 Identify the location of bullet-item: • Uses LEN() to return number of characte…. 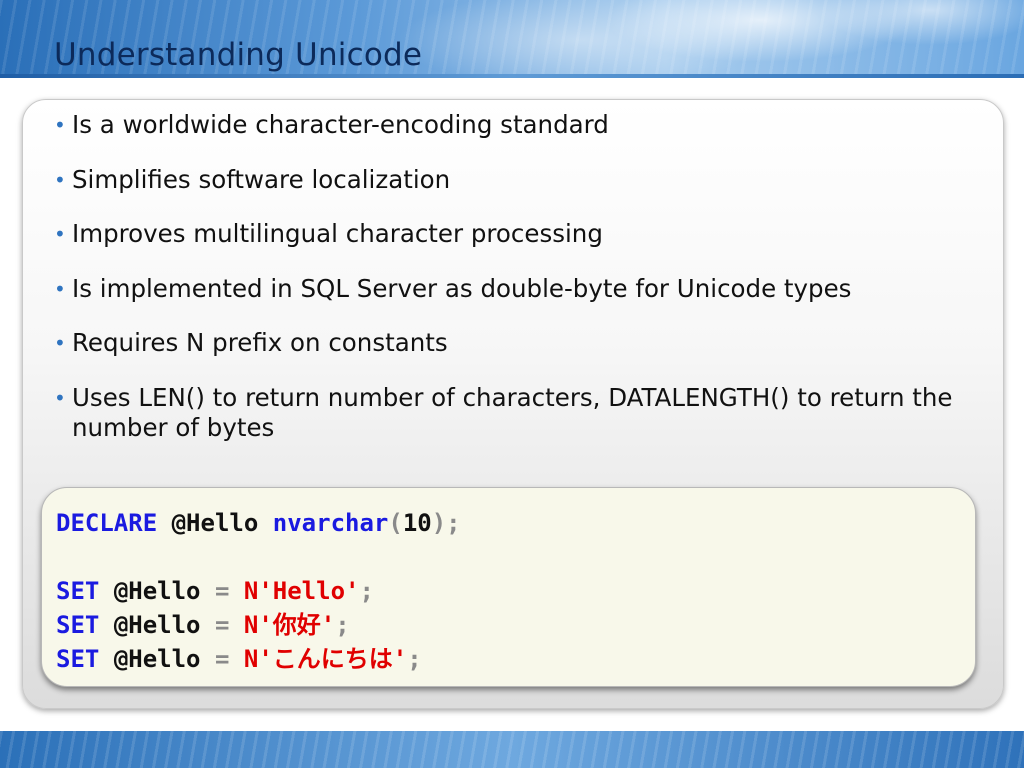
(527, 413).